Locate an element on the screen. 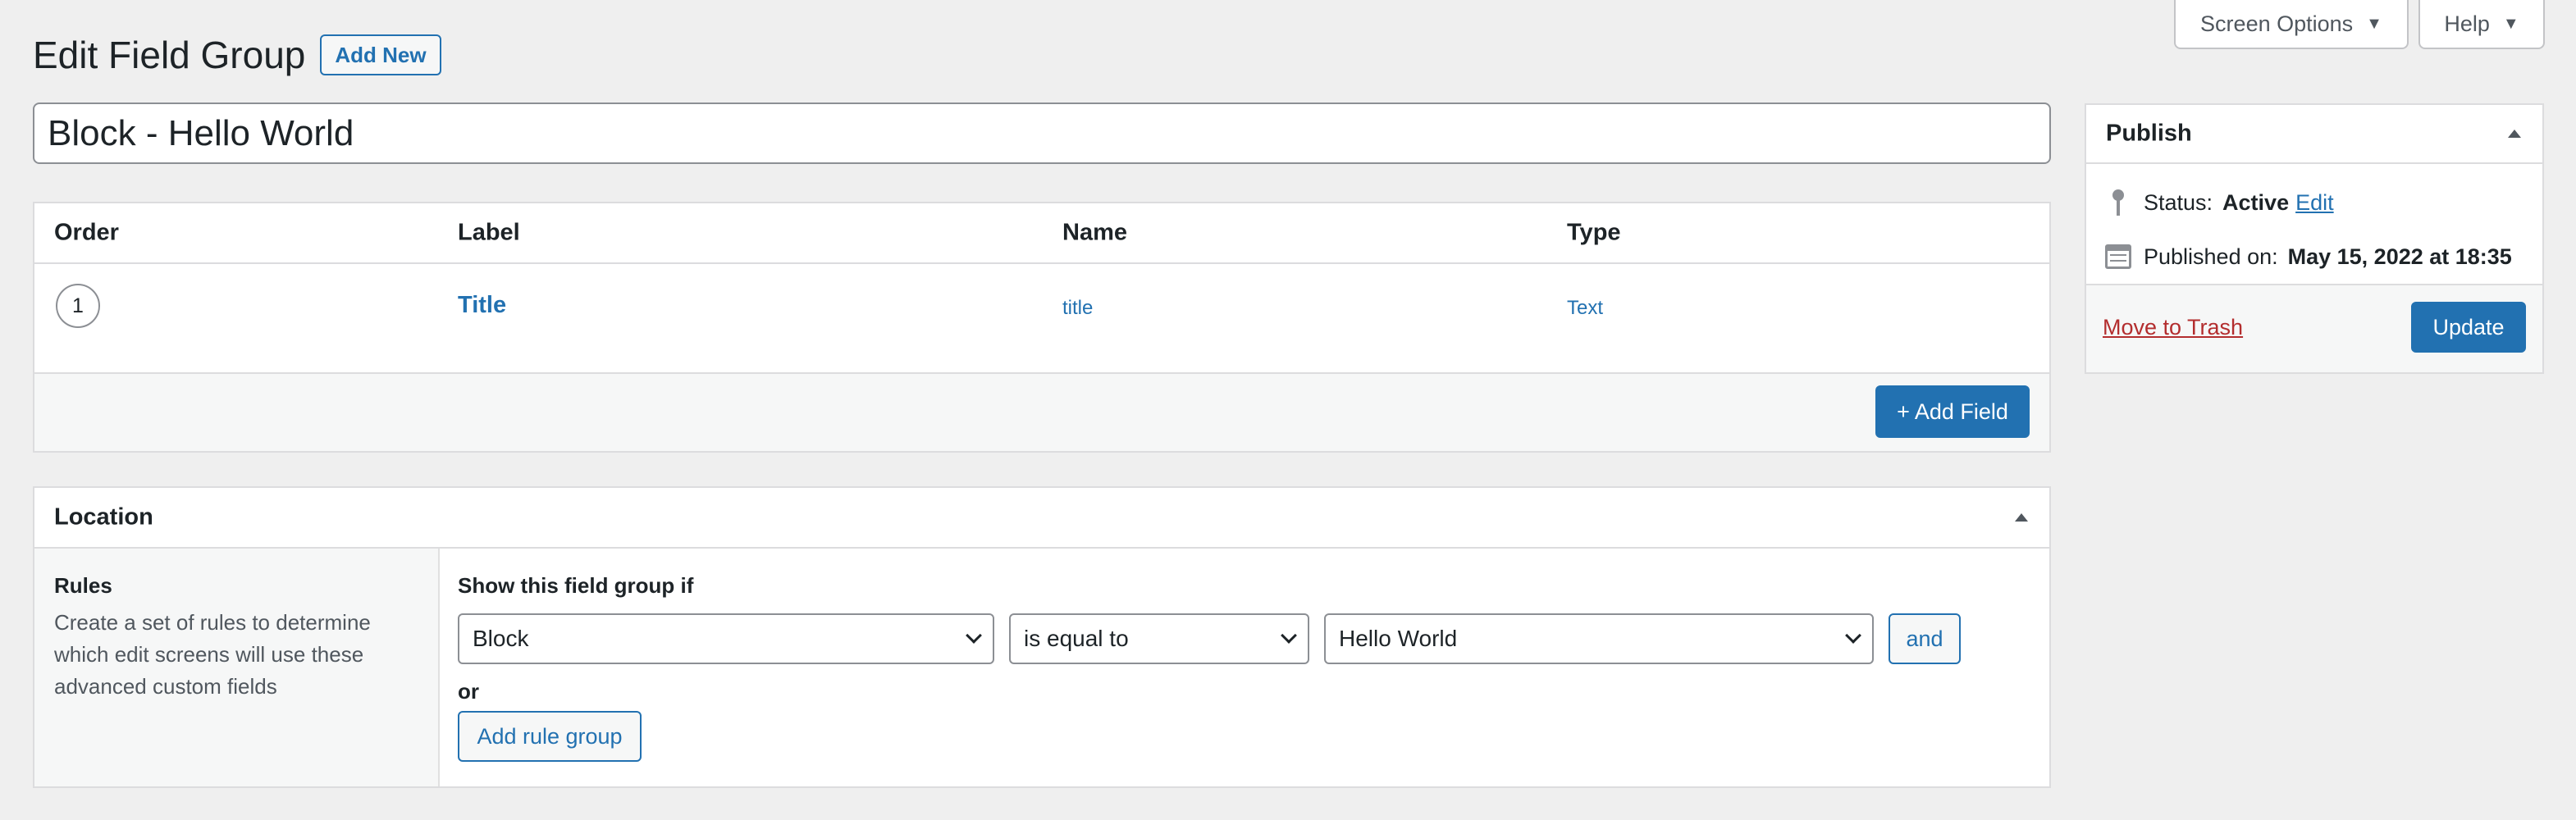  rule-row: Block is equal to Hello World and is located at coordinates (1245, 638).